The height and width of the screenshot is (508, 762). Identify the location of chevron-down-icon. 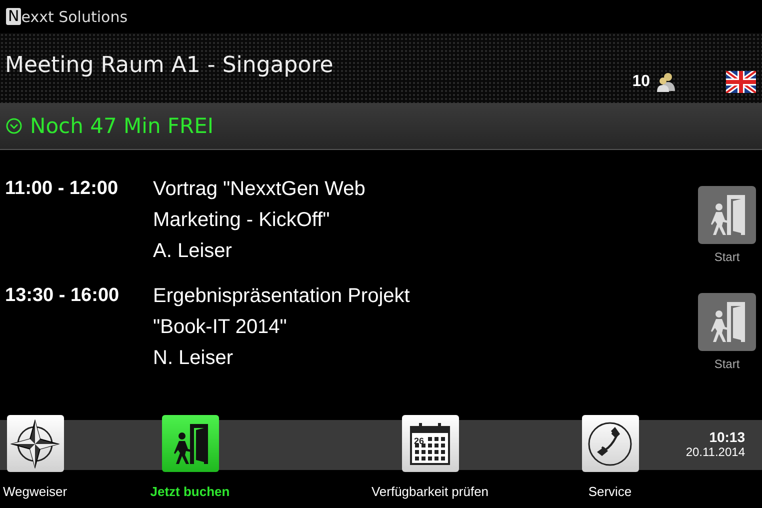
(14, 126).